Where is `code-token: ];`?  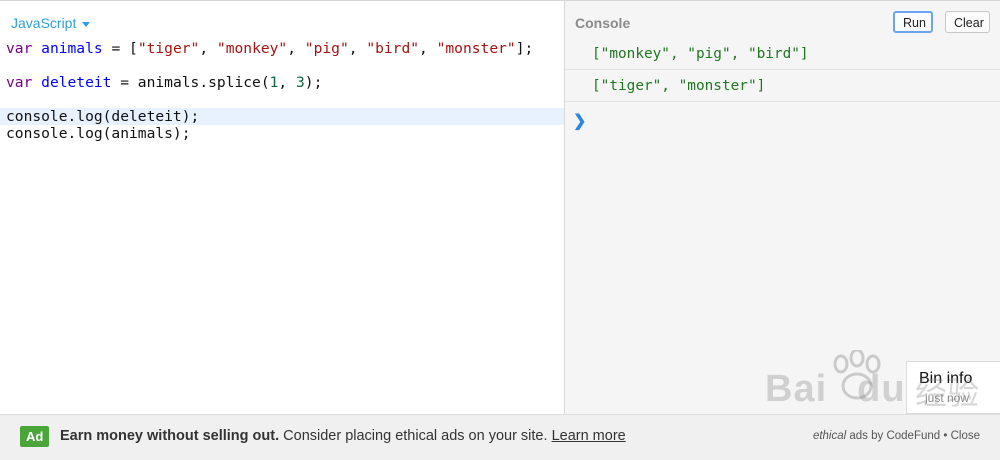
code-token: ]; is located at coordinates (524, 48).